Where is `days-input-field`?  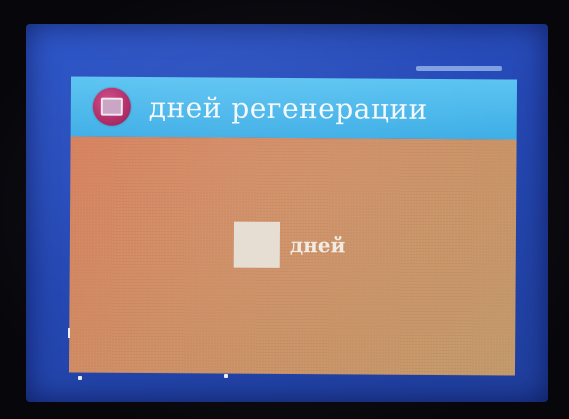 days-input-field is located at coordinates (257, 244).